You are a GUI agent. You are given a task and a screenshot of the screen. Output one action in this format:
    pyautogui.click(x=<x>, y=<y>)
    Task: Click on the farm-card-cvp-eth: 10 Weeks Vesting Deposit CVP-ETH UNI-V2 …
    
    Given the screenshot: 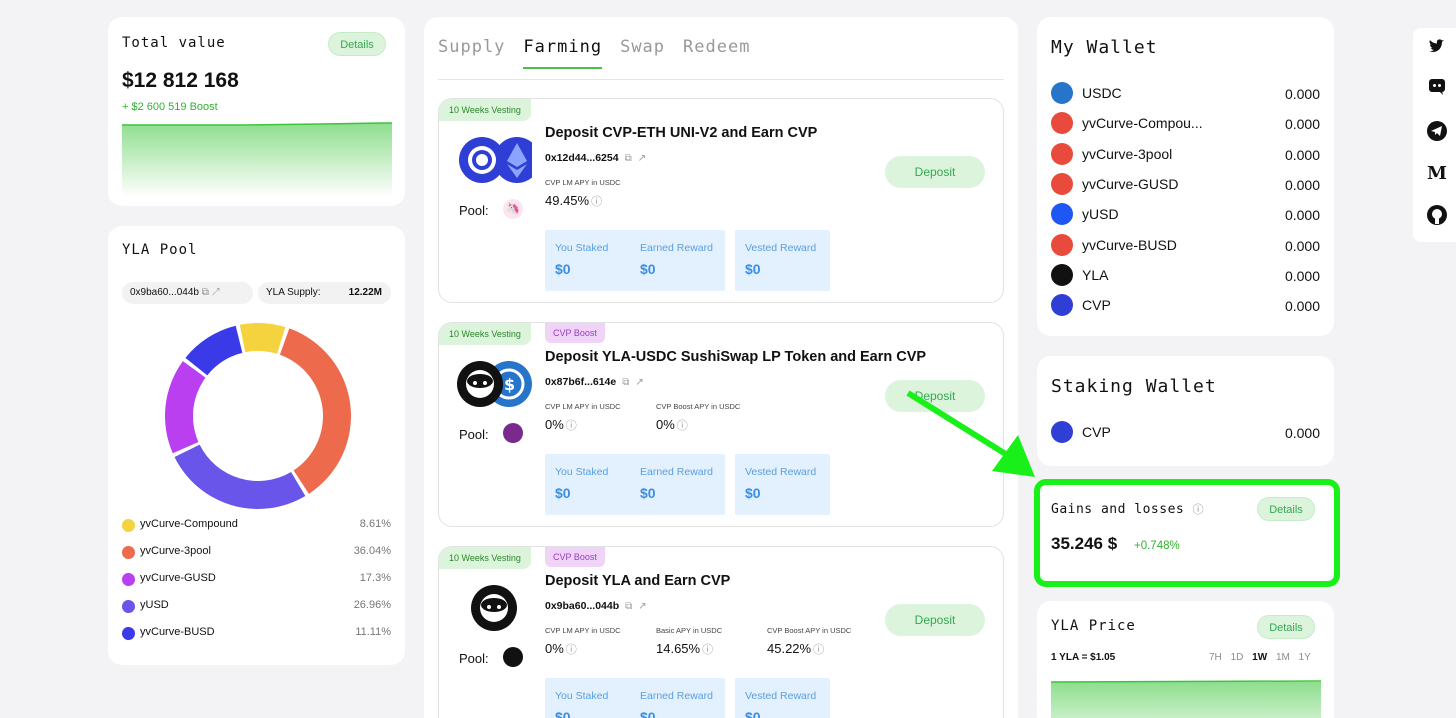 What is the action you would take?
    pyautogui.click(x=721, y=200)
    